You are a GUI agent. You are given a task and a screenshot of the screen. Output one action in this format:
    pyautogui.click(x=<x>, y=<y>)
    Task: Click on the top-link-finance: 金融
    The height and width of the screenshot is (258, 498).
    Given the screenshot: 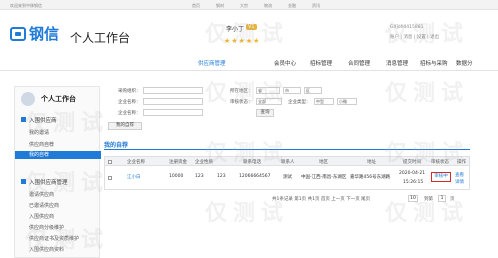 What is the action you would take?
    pyautogui.click(x=292, y=6)
    